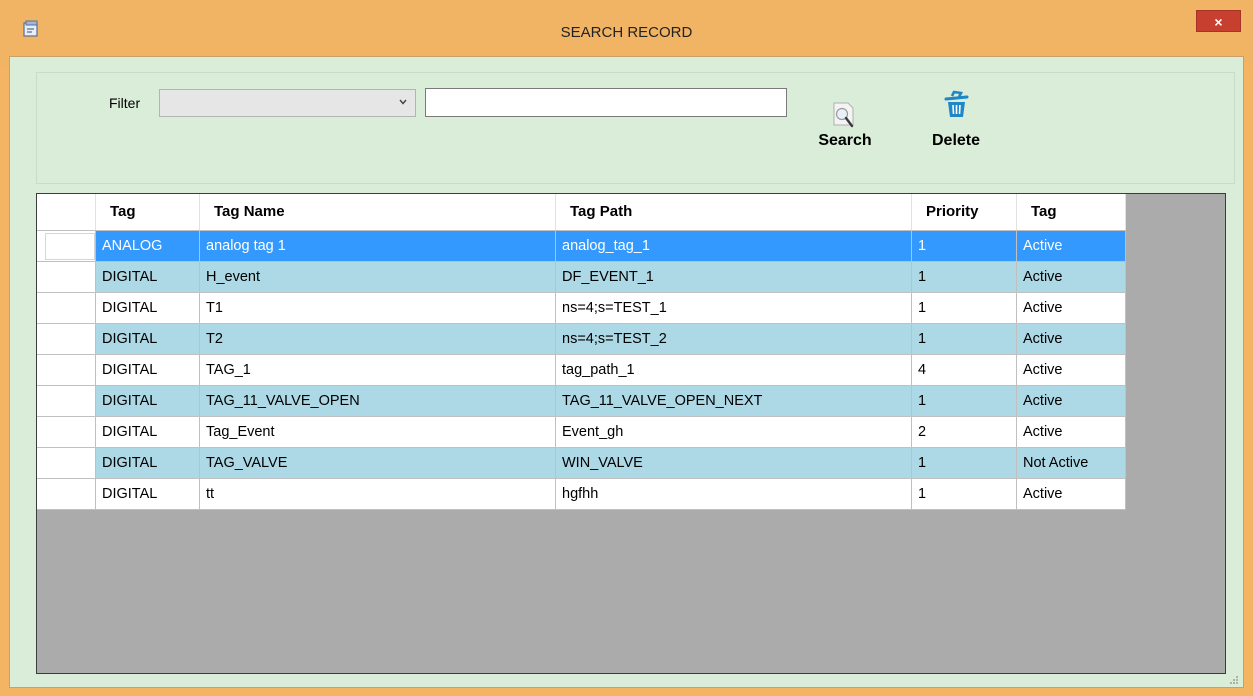 The image size is (1253, 696). I want to click on table-row: DIGITAL Tag_Event Event_gh 2 Active, so click(581, 432).